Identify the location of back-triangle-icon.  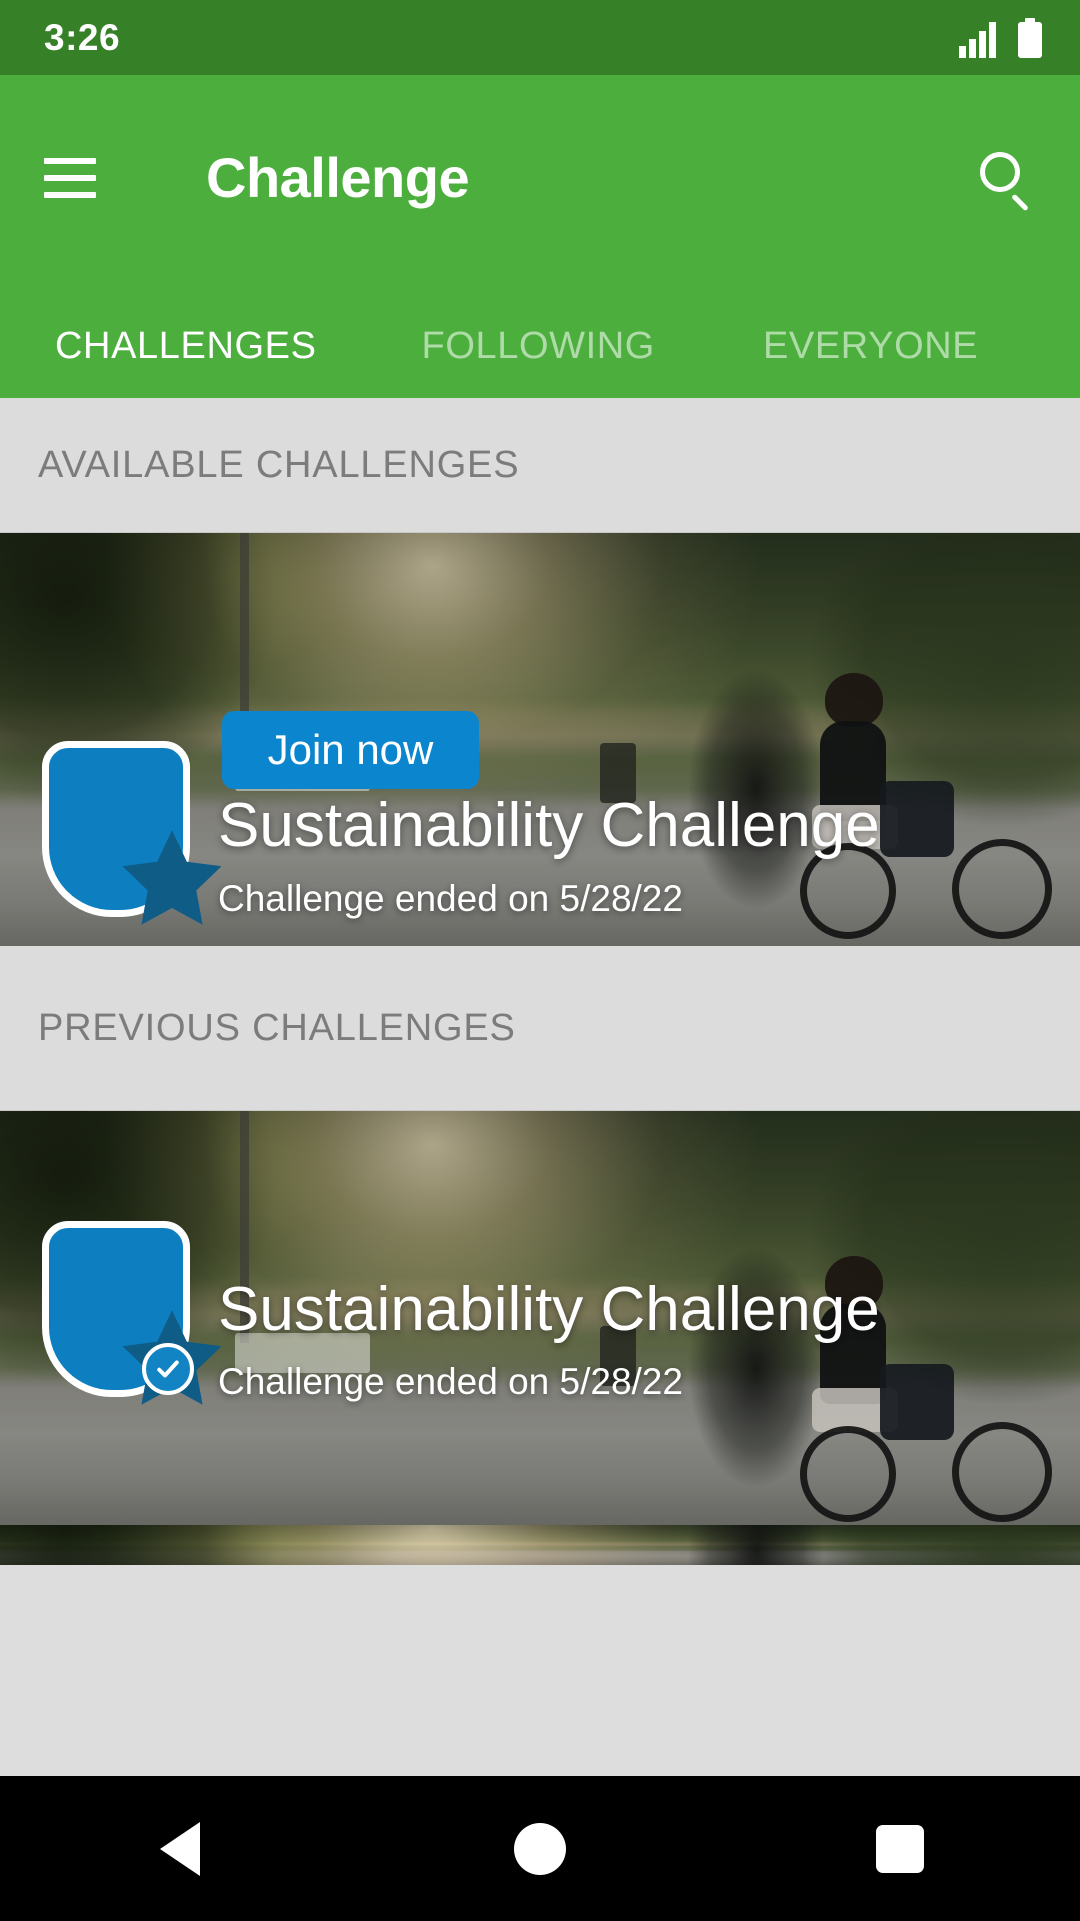
(180, 1848).